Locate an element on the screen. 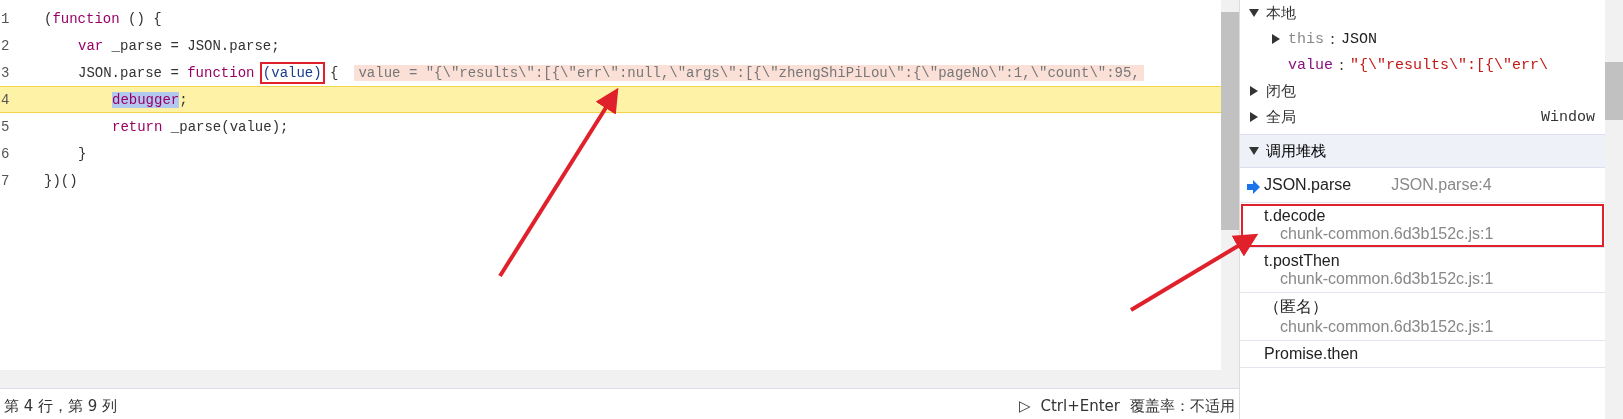  variable-name: this is located at coordinates (1306, 39).